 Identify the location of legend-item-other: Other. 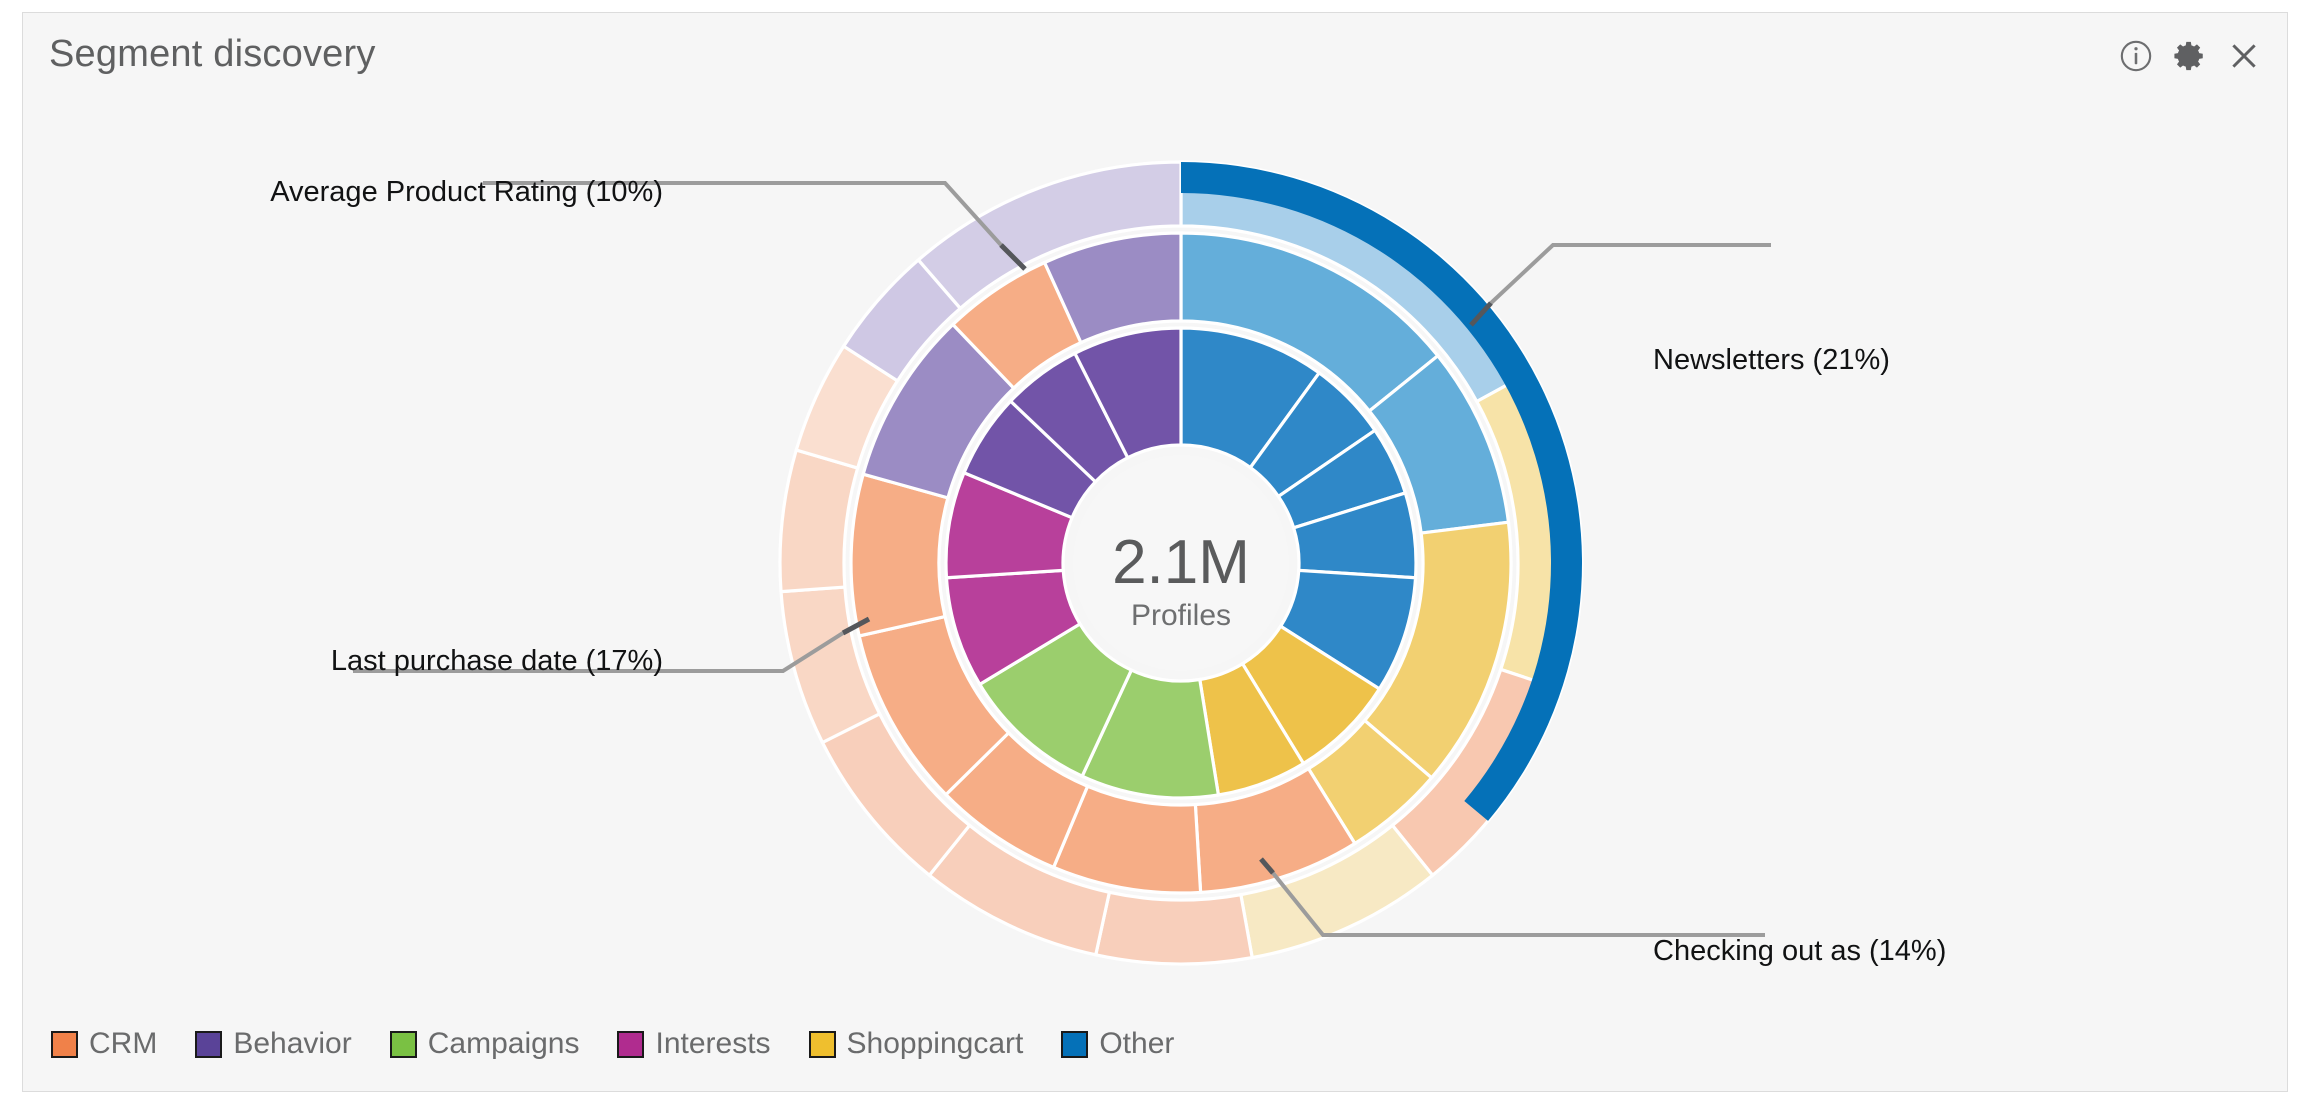
(1117, 1044).